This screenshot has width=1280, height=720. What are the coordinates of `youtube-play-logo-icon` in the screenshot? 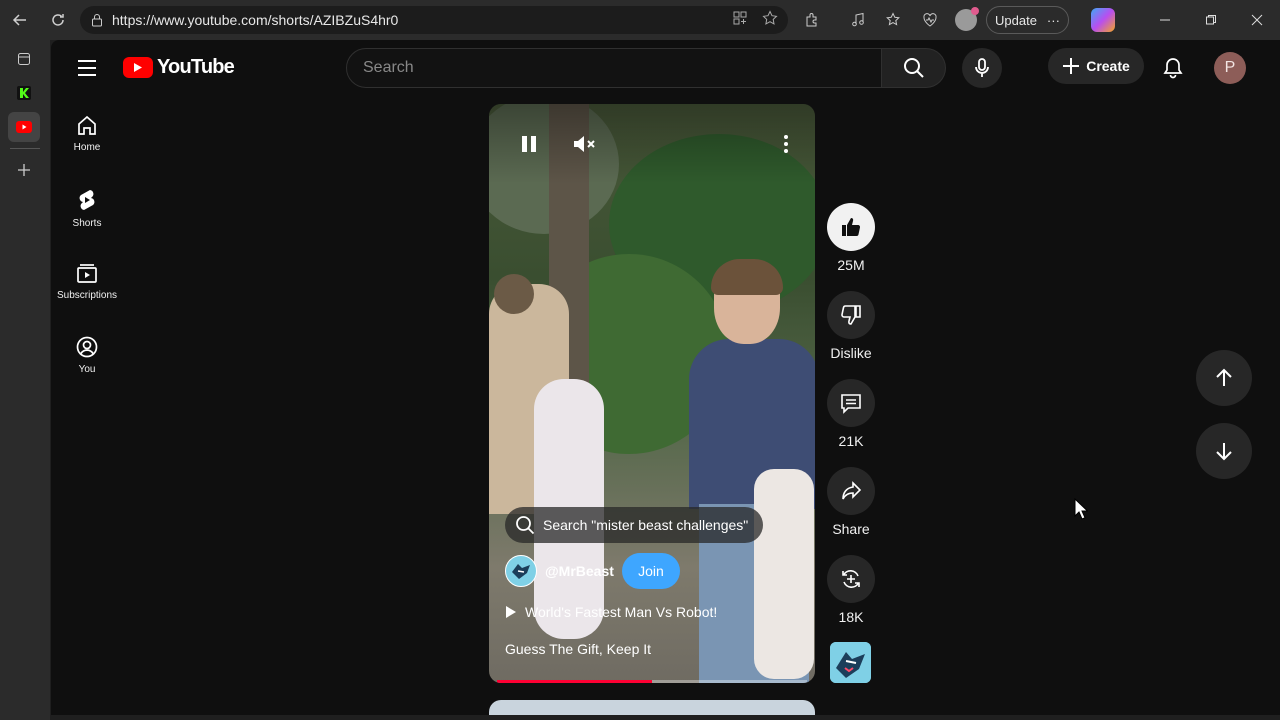 It's located at (138, 67).